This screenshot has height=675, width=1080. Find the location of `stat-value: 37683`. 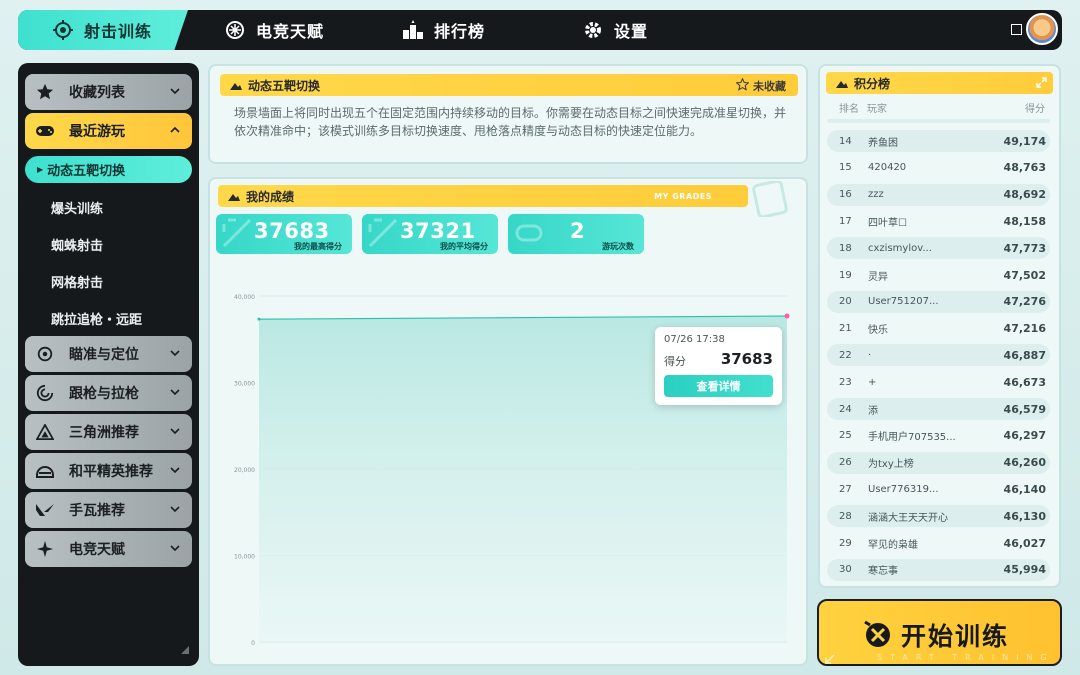

stat-value: 37683 is located at coordinates (292, 231).